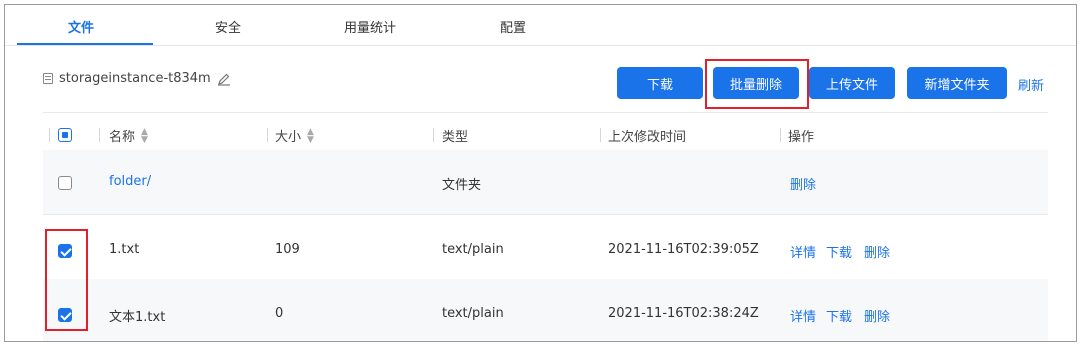 The width and height of the screenshot is (1085, 346). What do you see at coordinates (130, 181) in the screenshot?
I see `file-name-link: folder/` at bounding box center [130, 181].